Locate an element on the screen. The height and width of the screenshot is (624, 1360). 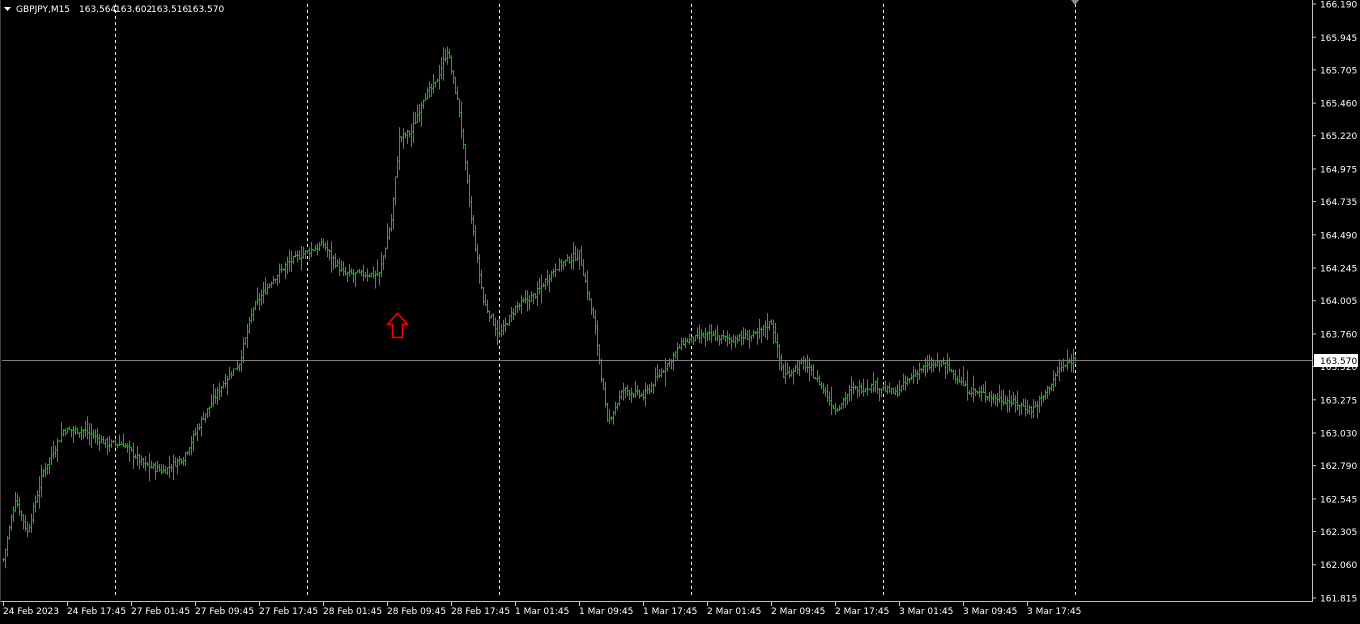
price-tick-label: 164.005 is located at coordinates (1338, 302).